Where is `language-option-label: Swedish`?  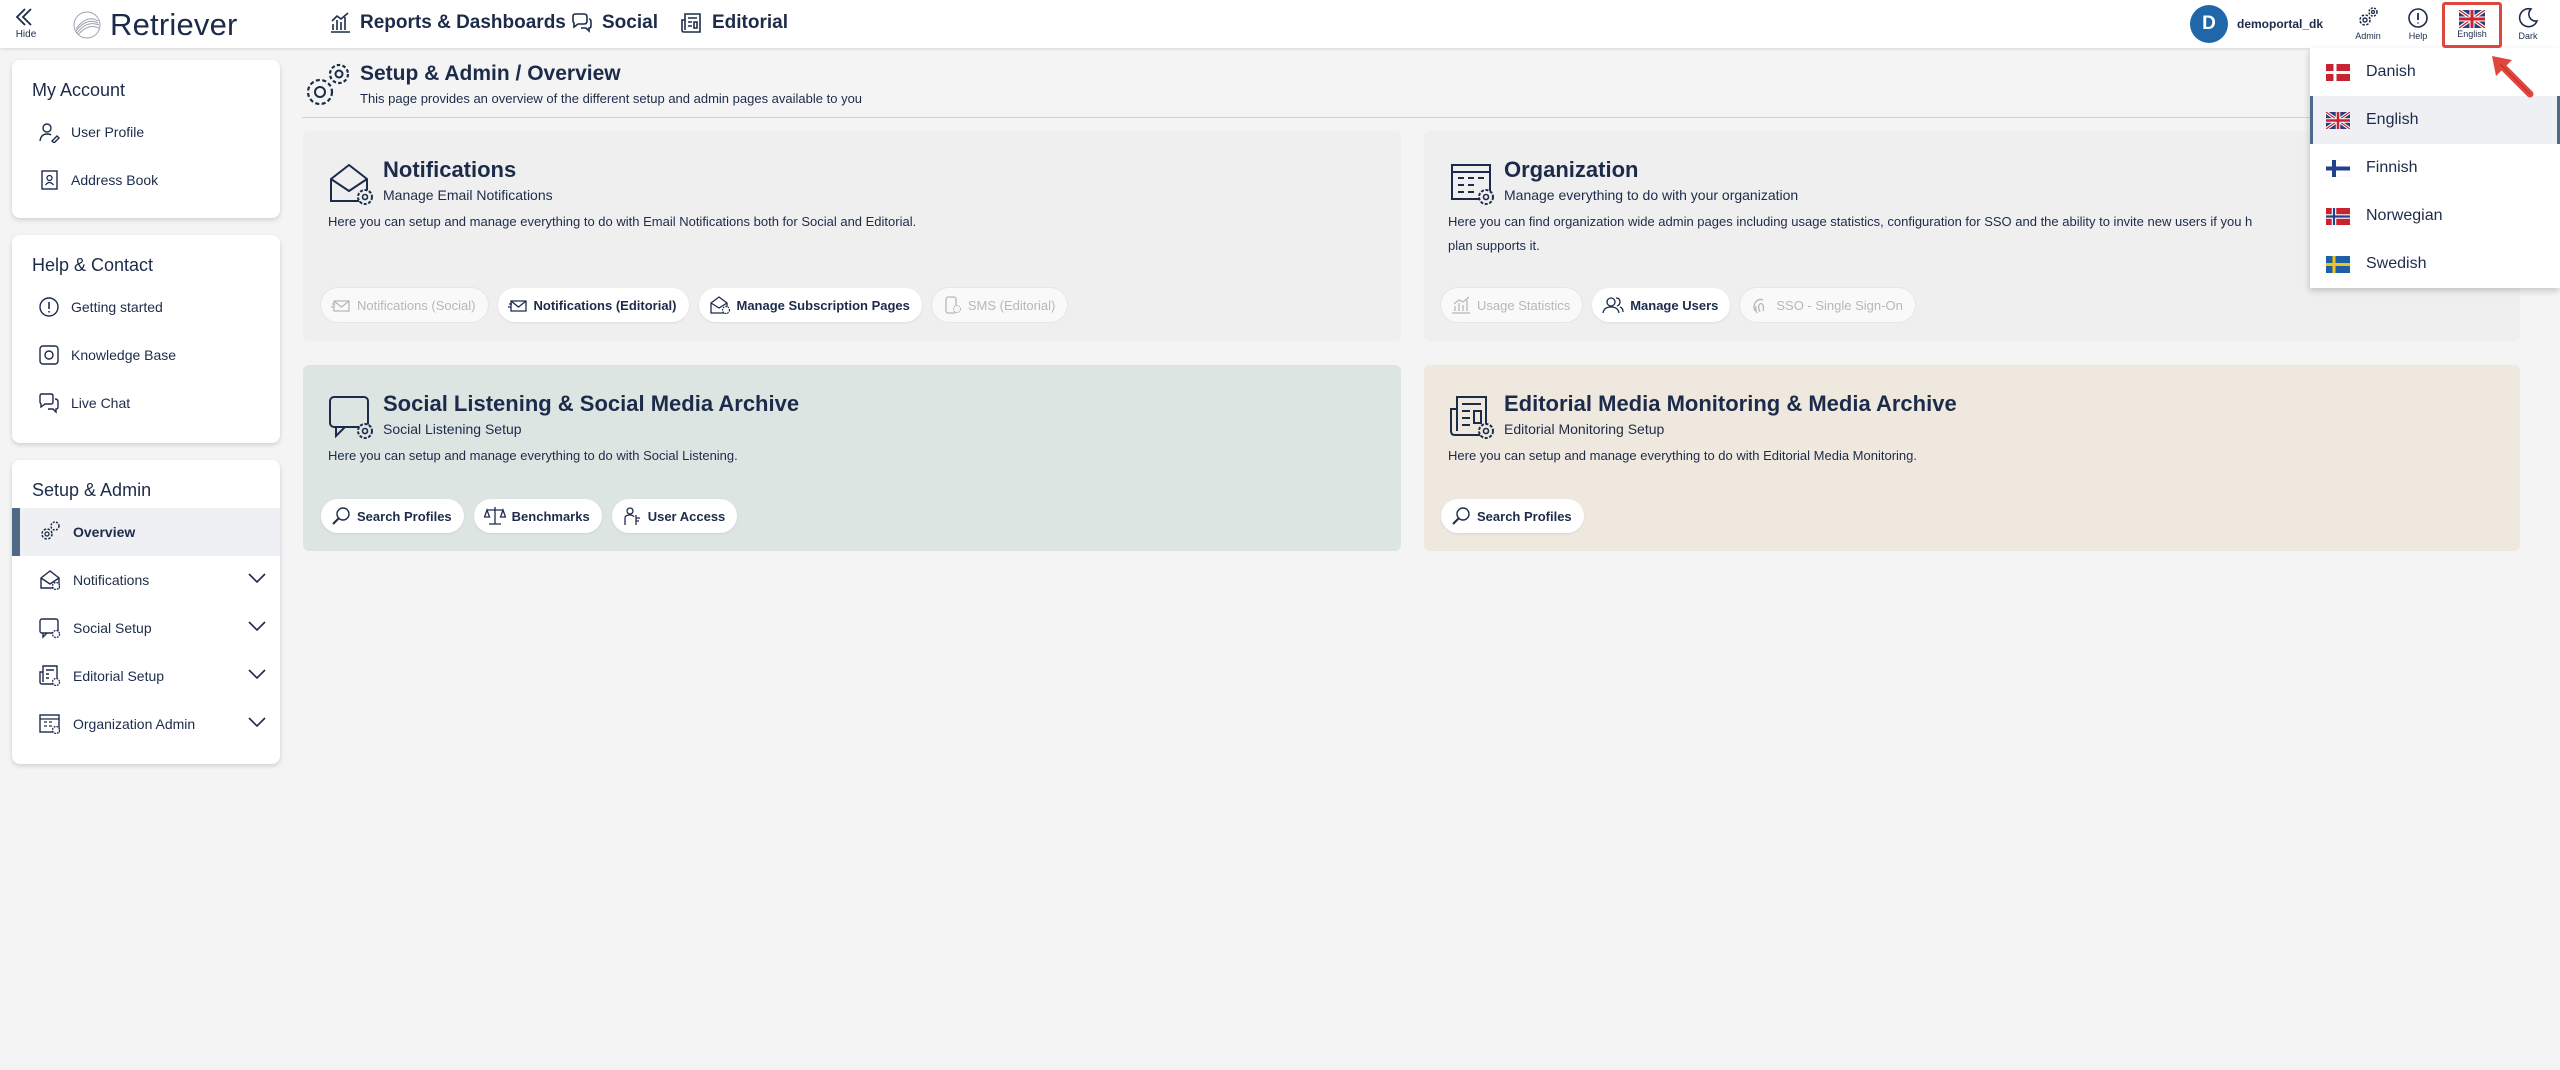
language-option-label: Swedish is located at coordinates (2396, 263).